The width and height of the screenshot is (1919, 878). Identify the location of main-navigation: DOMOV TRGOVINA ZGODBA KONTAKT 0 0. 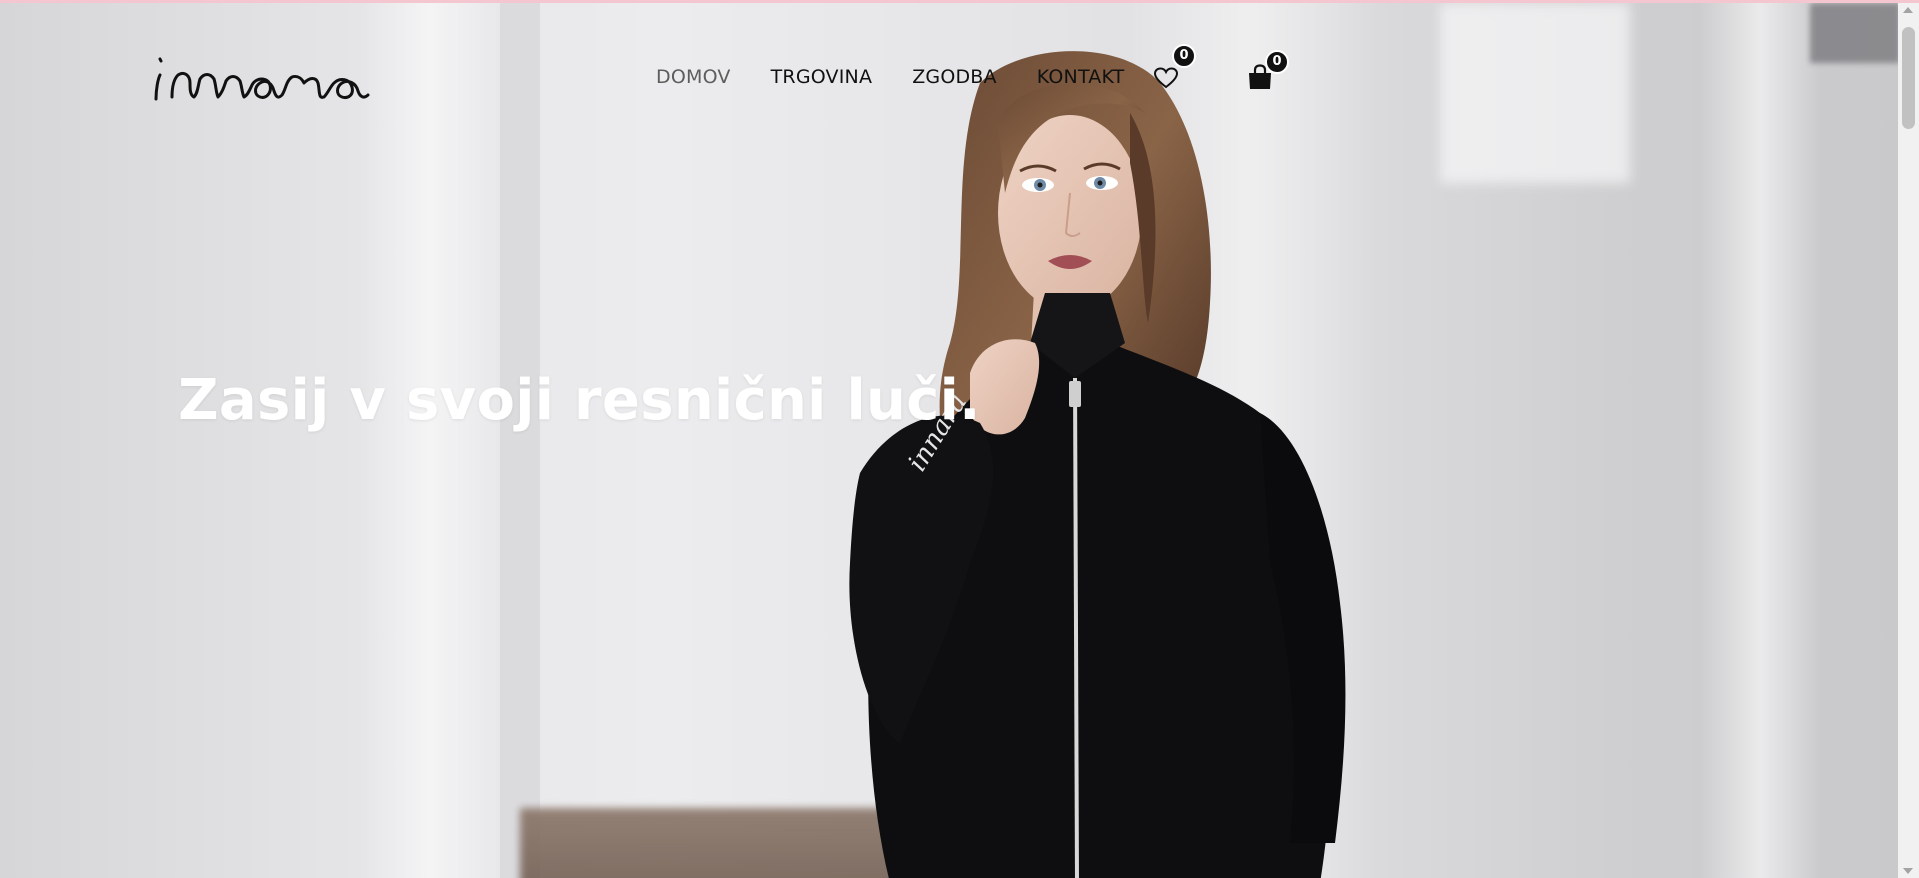
(949, 58).